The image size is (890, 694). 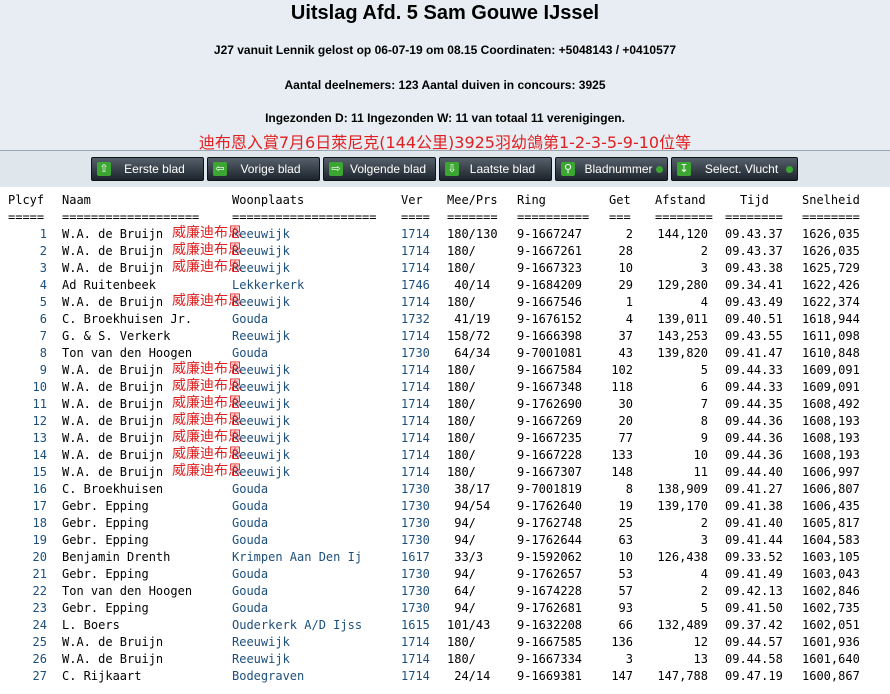 I want to click on cell-ring: 9-1667546, so click(x=550, y=302).